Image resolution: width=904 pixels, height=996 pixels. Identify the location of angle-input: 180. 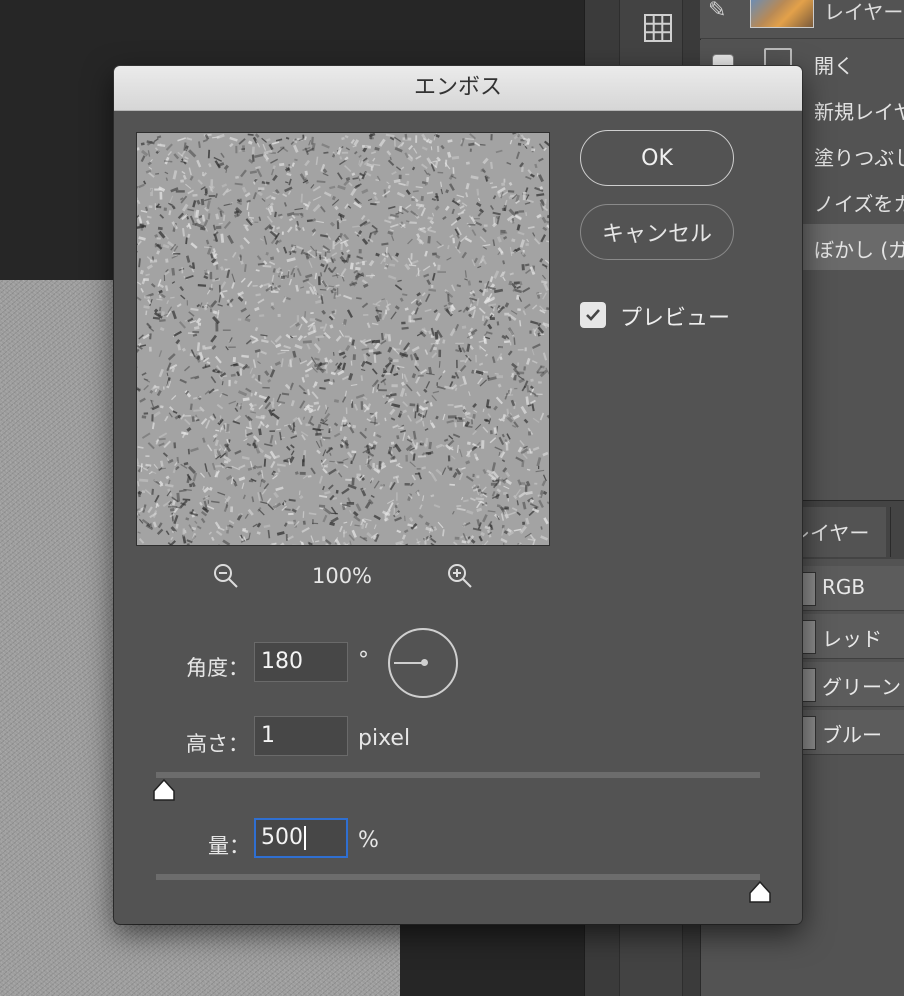
(301, 662).